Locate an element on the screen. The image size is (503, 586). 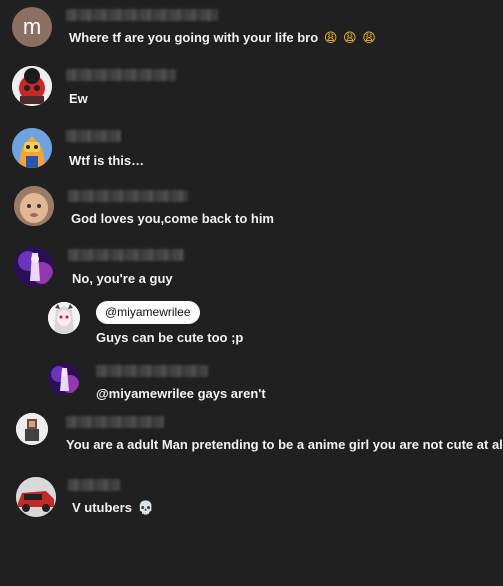
avatar-letter-icon: m is located at coordinates (32, 26).